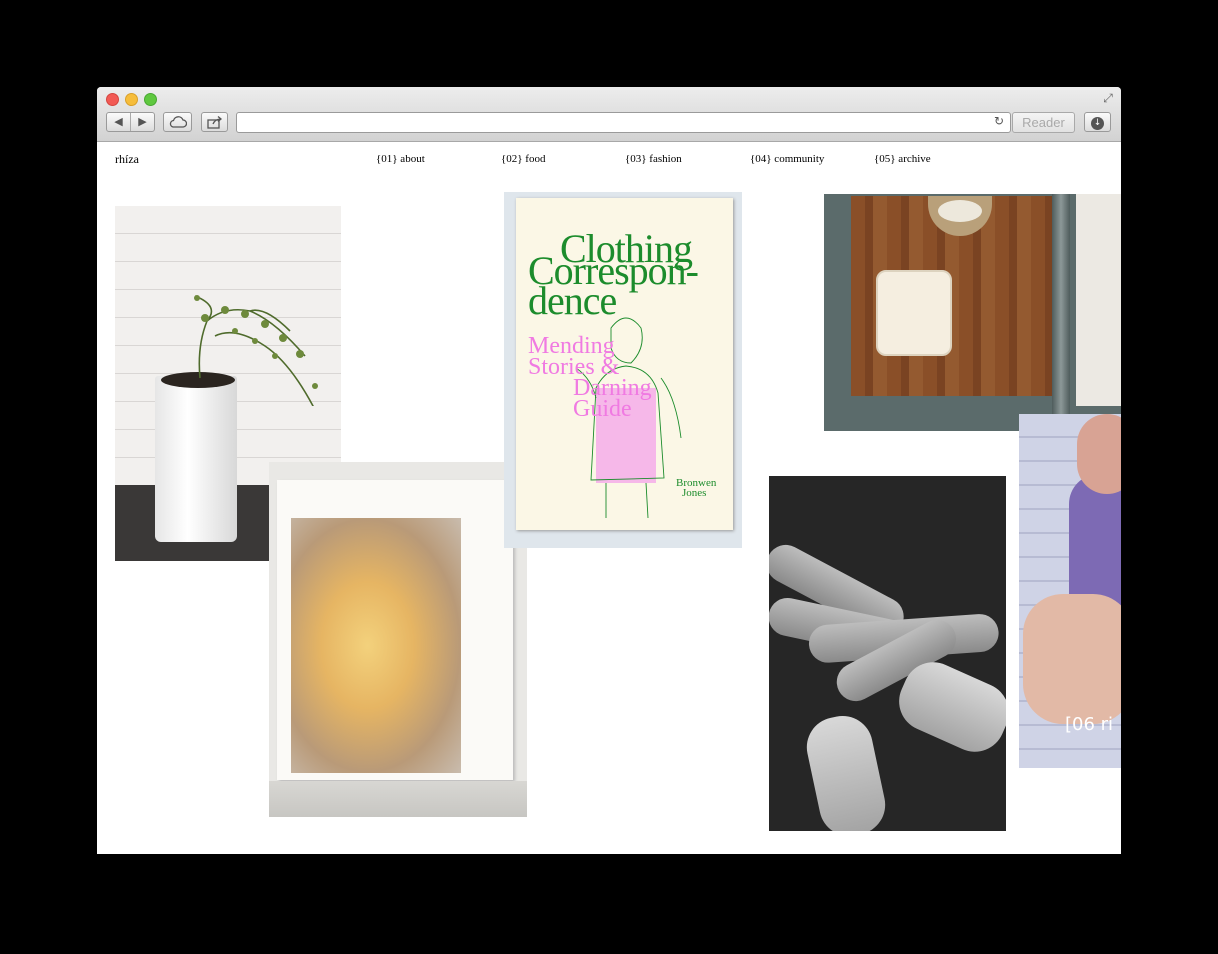 This screenshot has height=954, width=1218. Describe the element at coordinates (150, 99) in the screenshot. I see `zoom-window-button` at that location.